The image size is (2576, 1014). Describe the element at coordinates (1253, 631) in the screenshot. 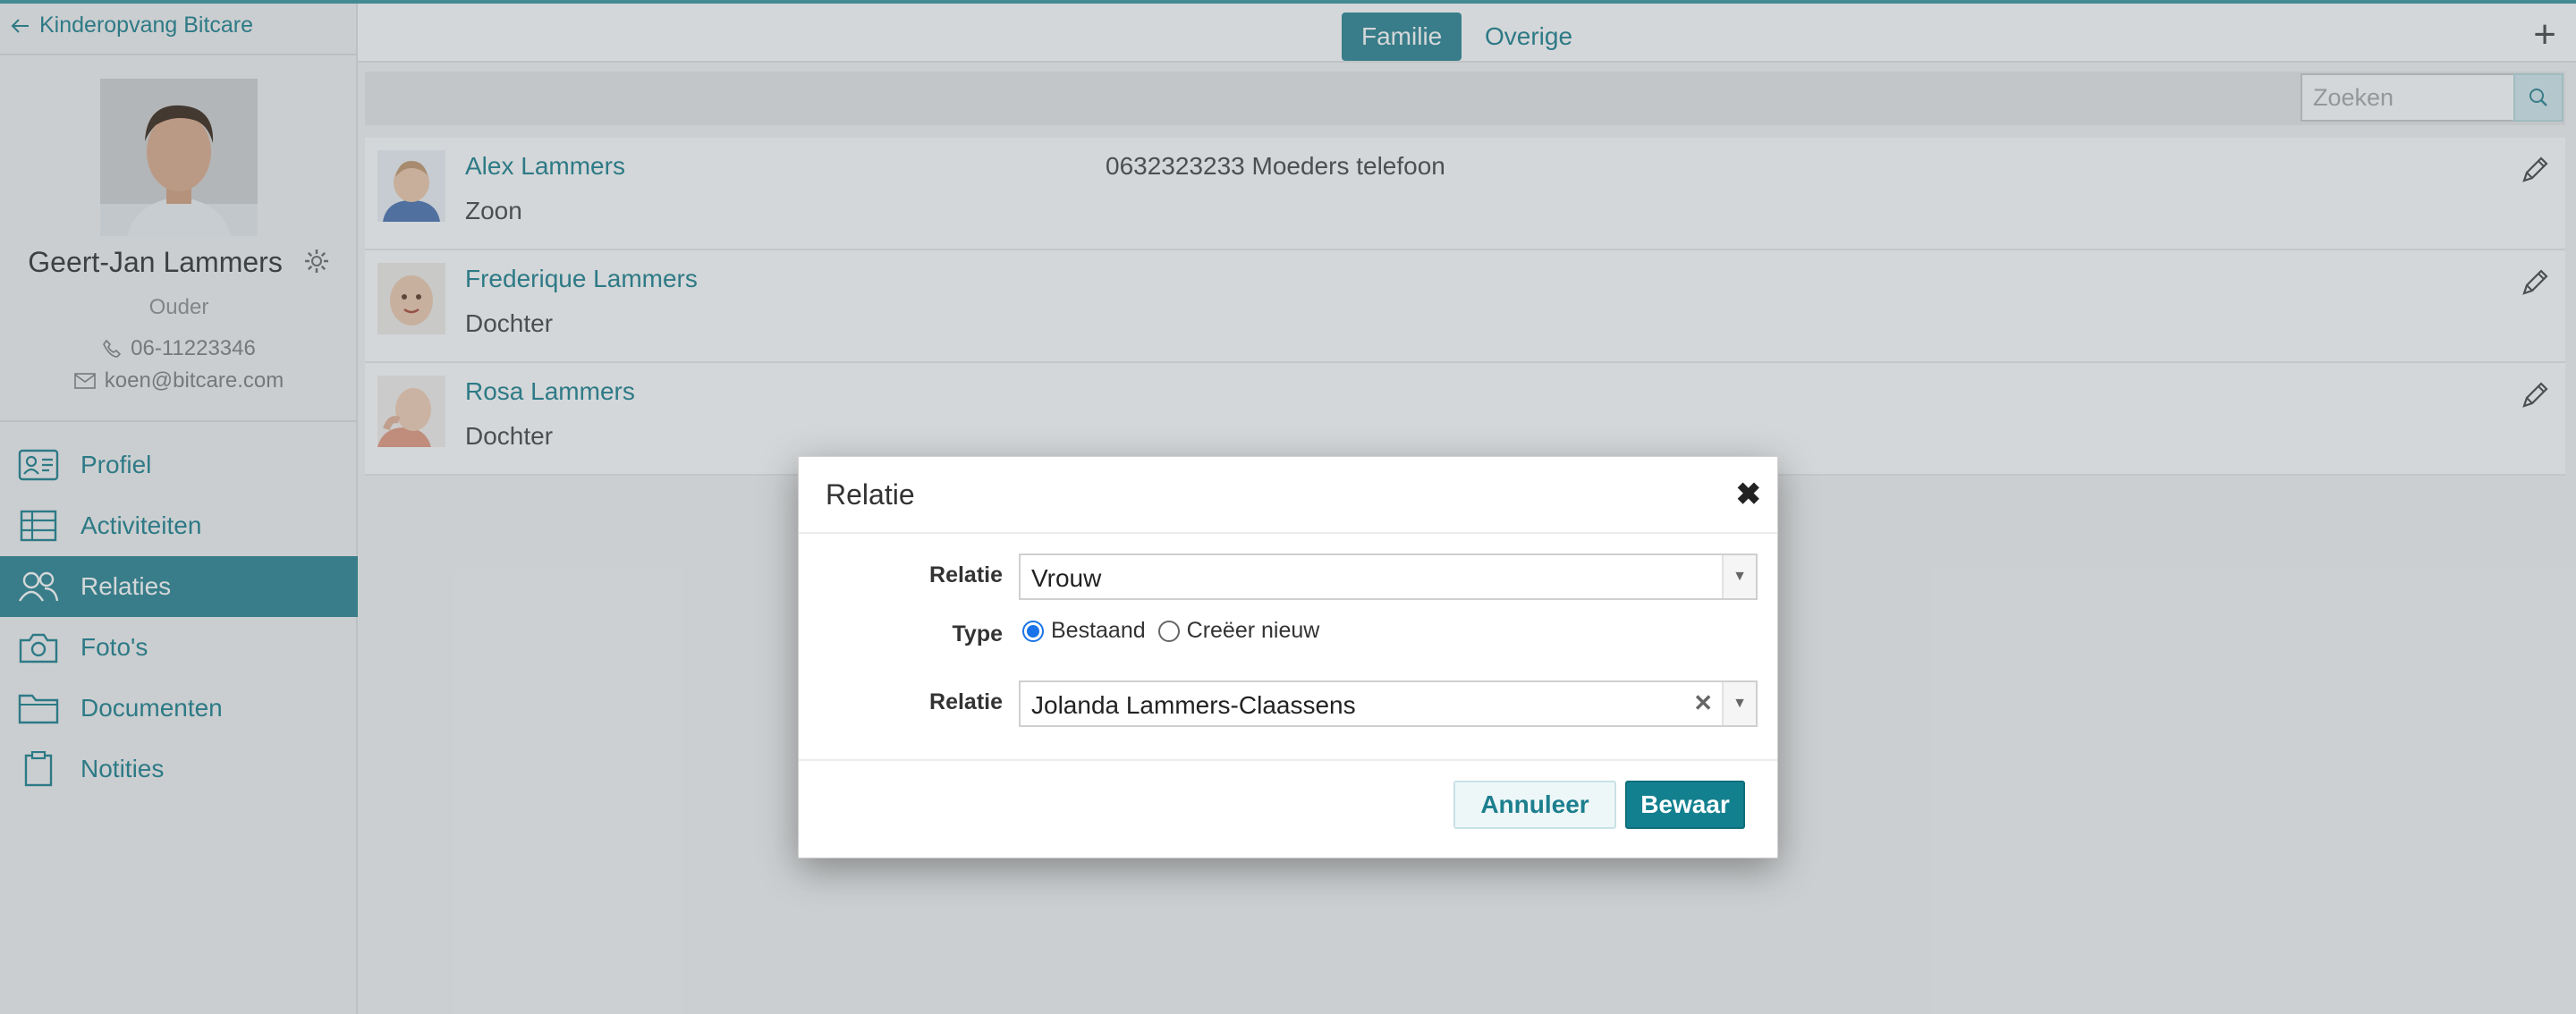

I see `radio-label: Creëer nieuw` at that location.